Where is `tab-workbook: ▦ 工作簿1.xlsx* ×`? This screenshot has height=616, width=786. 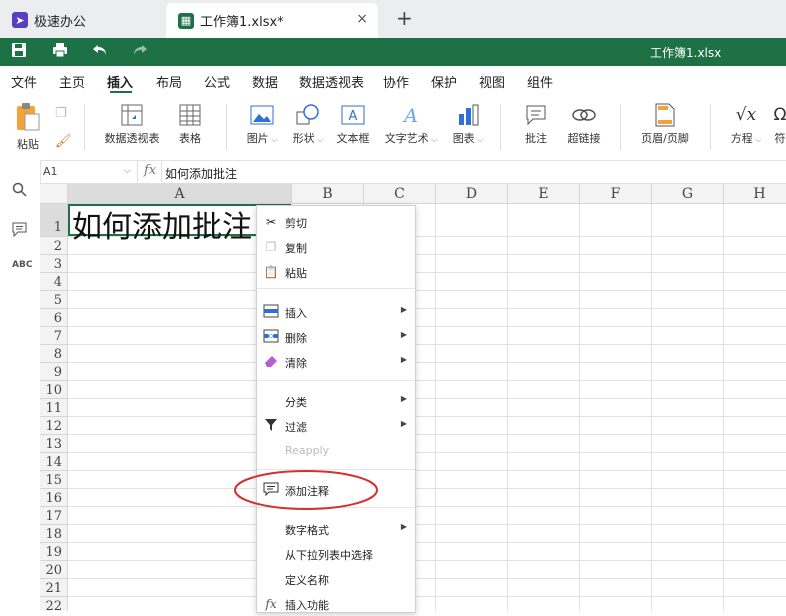
tab-workbook: ▦ 工作簿1.xlsx* × is located at coordinates (272, 20).